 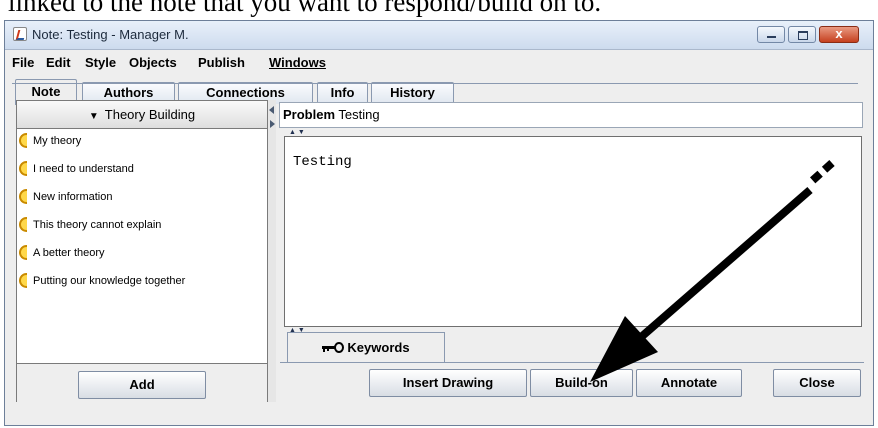 What do you see at coordinates (359, 114) in the screenshot?
I see `problem-value: Testing` at bounding box center [359, 114].